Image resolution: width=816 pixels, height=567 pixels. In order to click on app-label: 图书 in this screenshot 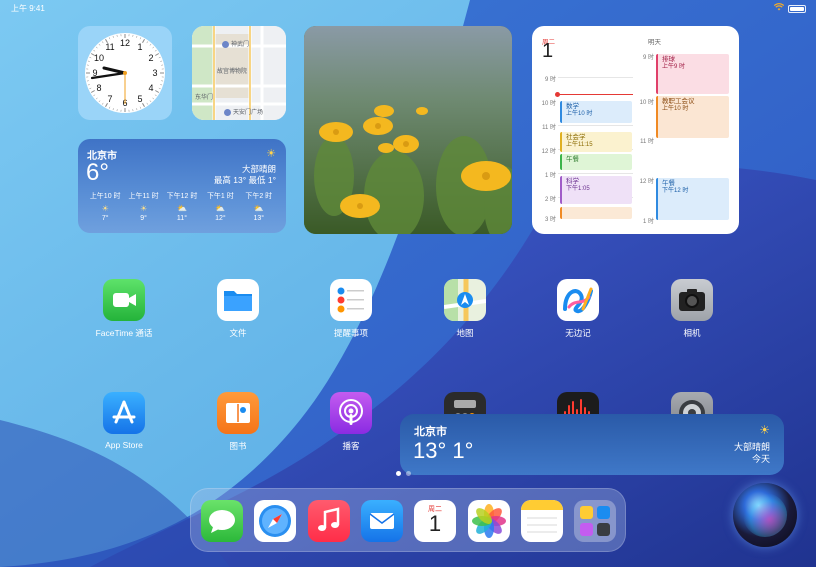, I will do `click(238, 446)`.